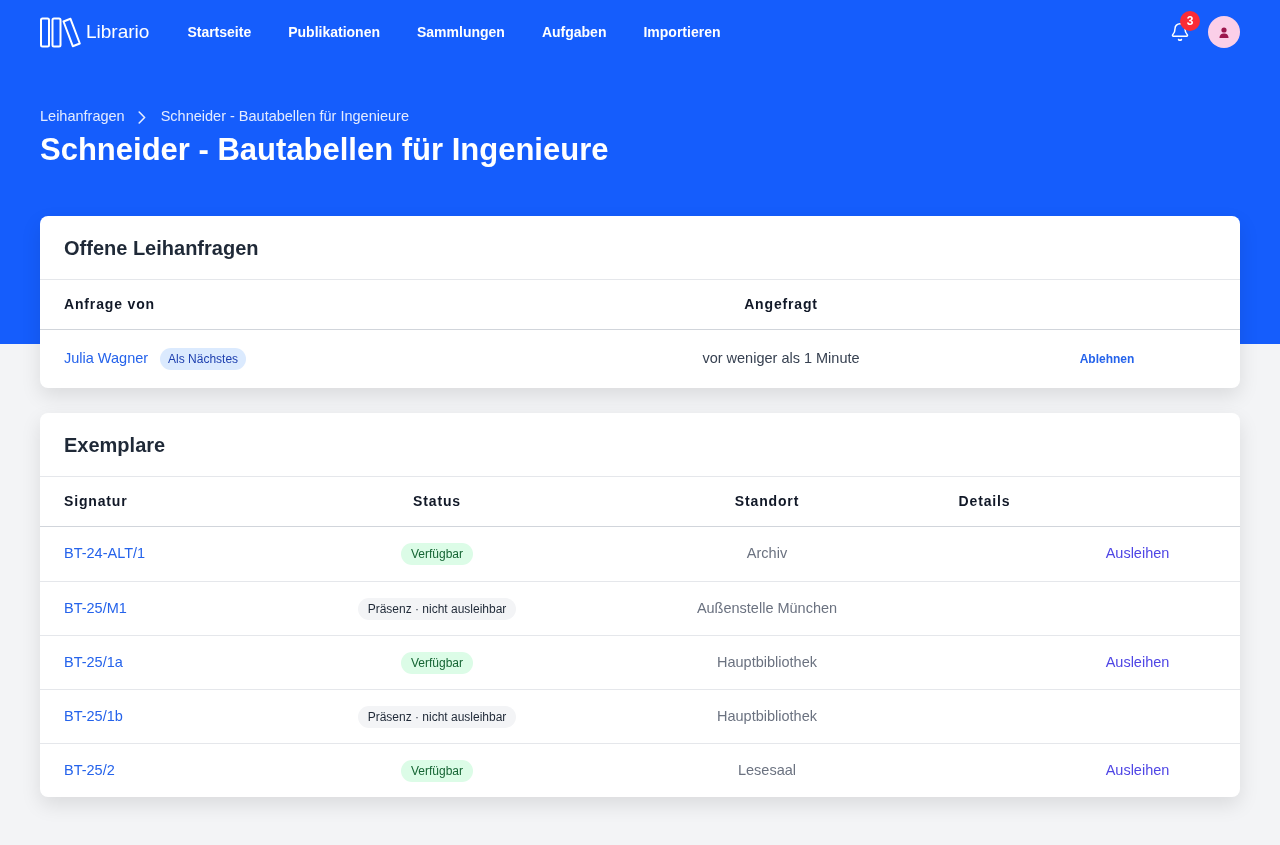 The image size is (1280, 845). What do you see at coordinates (766, 770) in the screenshot?
I see `location-text: Lesesaal` at bounding box center [766, 770].